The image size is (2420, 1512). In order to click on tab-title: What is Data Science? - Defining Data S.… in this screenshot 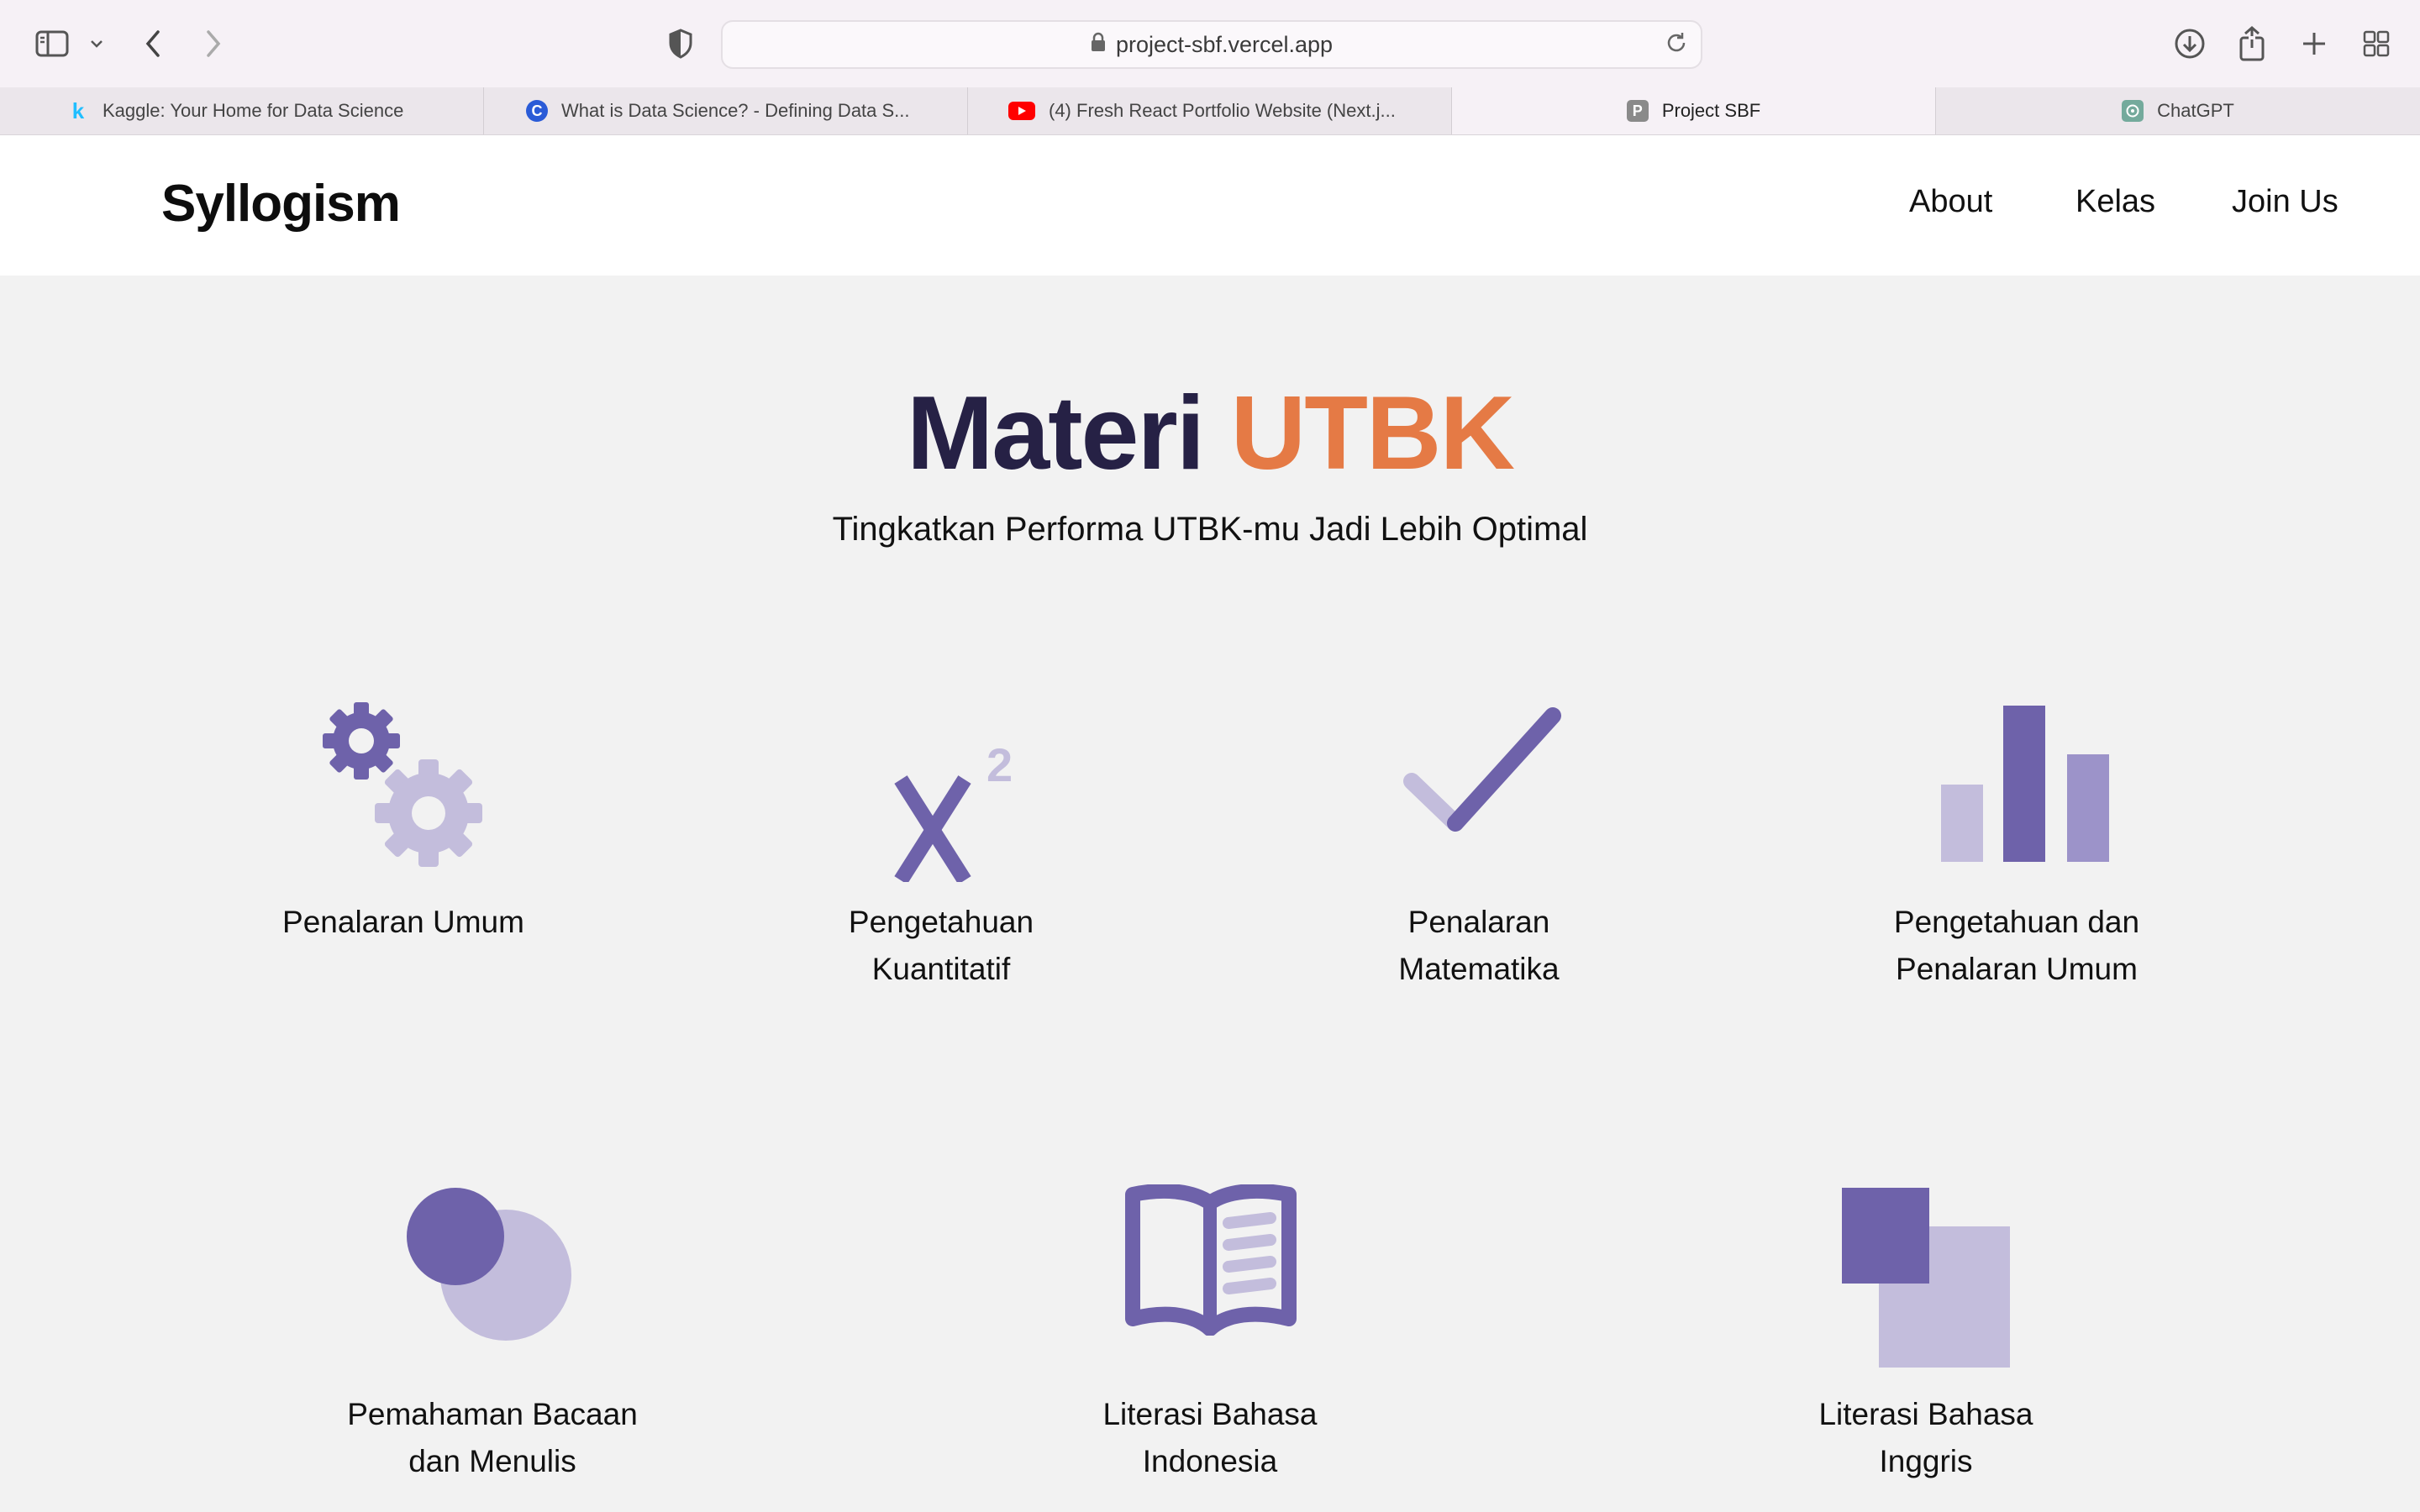, I will do `click(735, 110)`.